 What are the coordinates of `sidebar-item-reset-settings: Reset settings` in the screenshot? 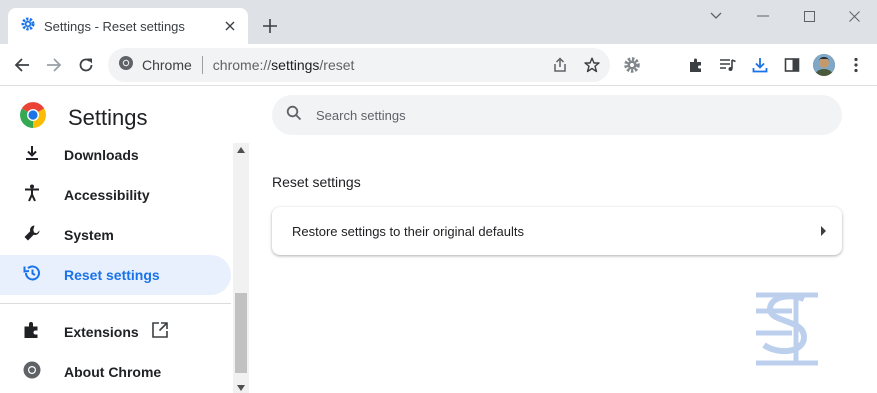 It's located at (115, 275).